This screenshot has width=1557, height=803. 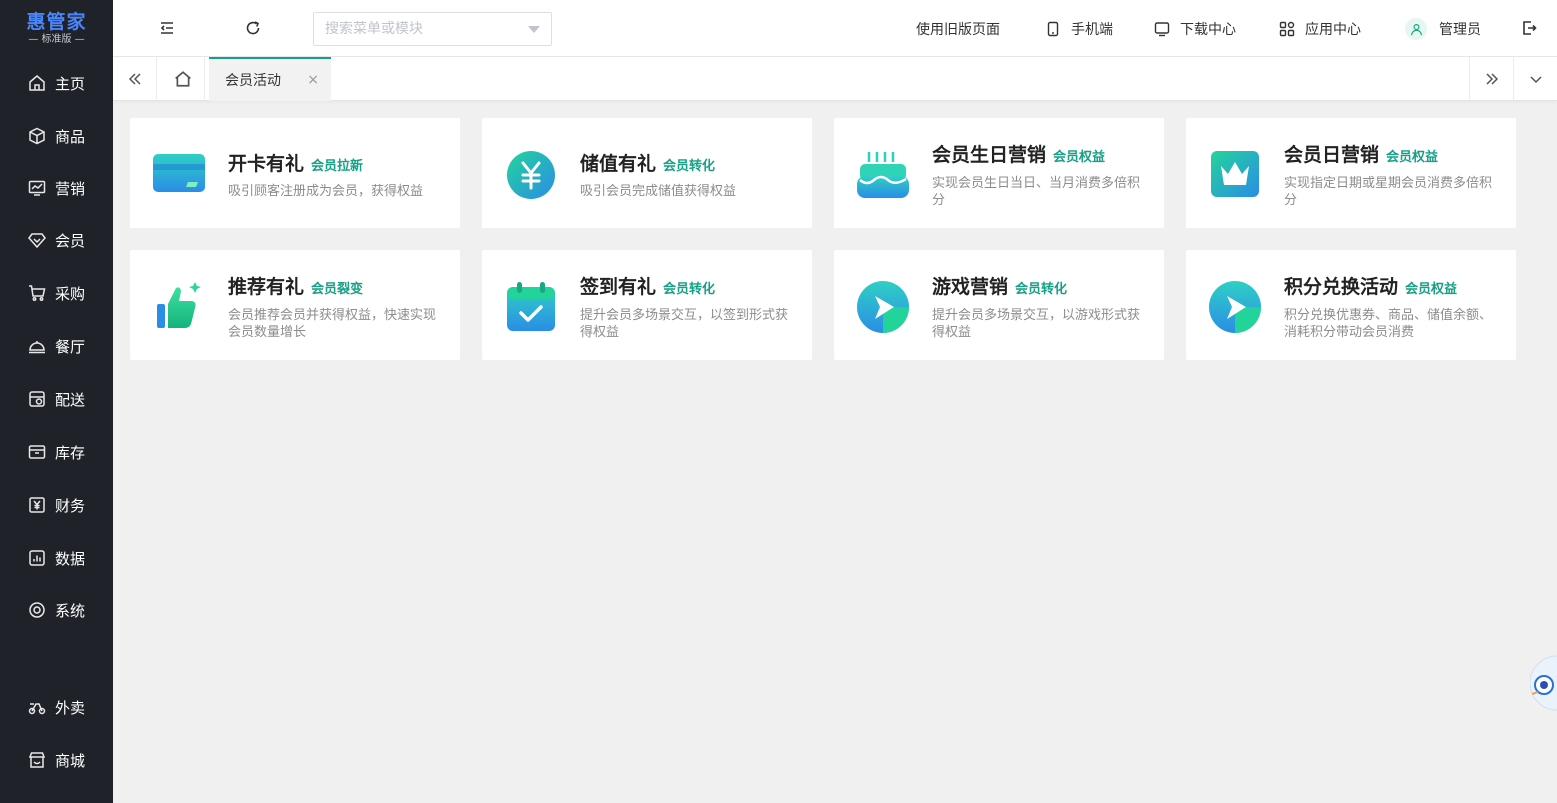 What do you see at coordinates (70, 188) in the screenshot?
I see `sidebar-item-label: 营销` at bounding box center [70, 188].